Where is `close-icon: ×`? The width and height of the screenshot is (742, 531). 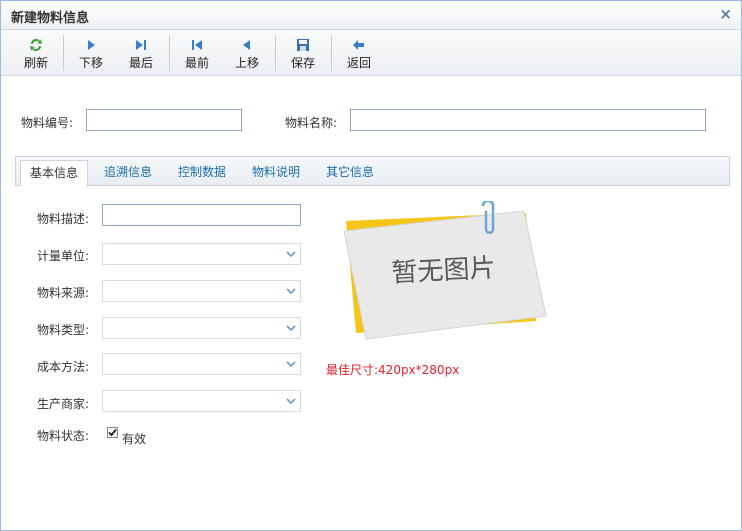
close-icon: × is located at coordinates (725, 14).